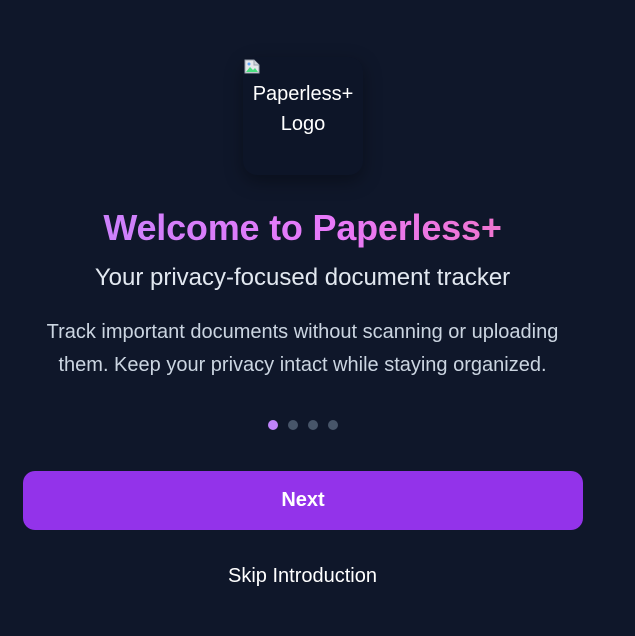  What do you see at coordinates (252, 66) in the screenshot?
I see `broken-image-icon` at bounding box center [252, 66].